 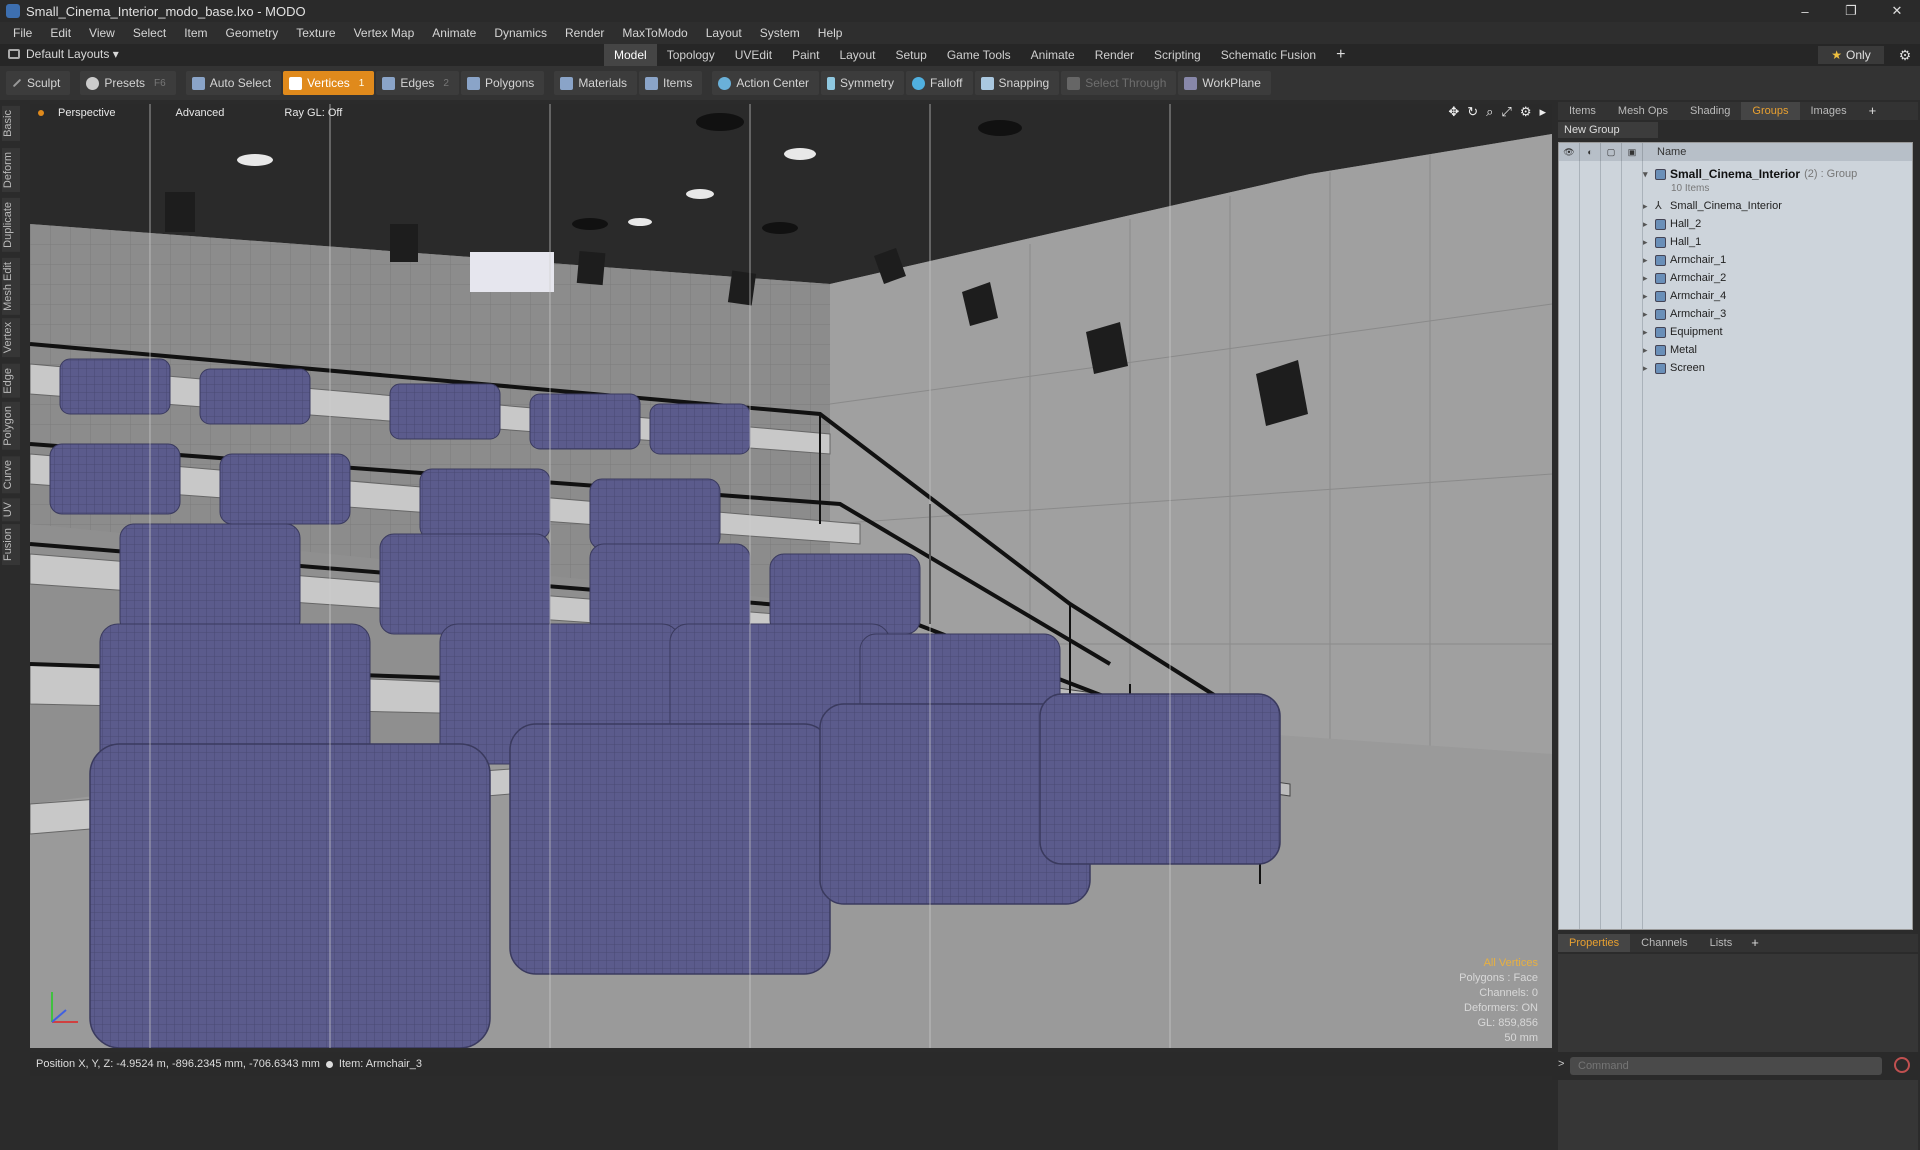 What do you see at coordinates (11, 170) in the screenshot?
I see `tab-deform: Deform` at bounding box center [11, 170].